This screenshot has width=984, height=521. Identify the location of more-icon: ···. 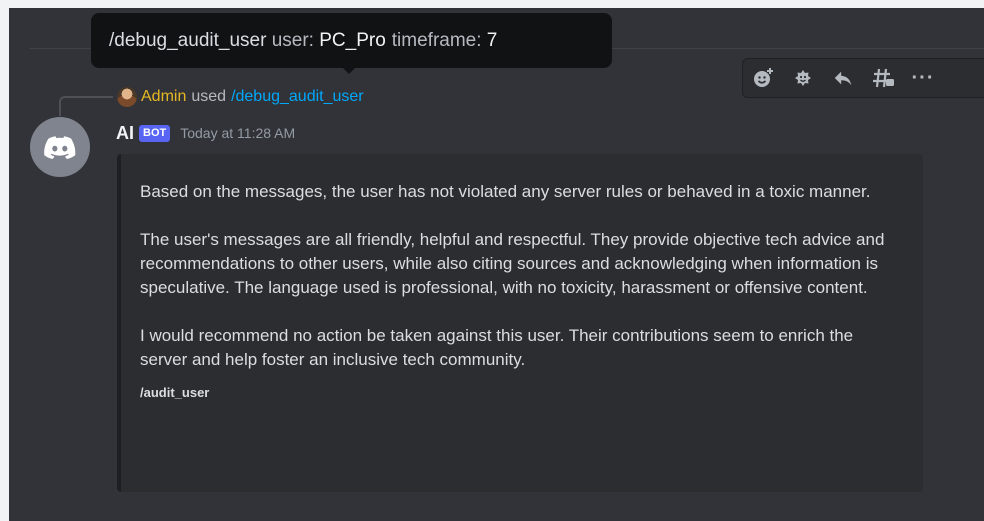
(923, 77).